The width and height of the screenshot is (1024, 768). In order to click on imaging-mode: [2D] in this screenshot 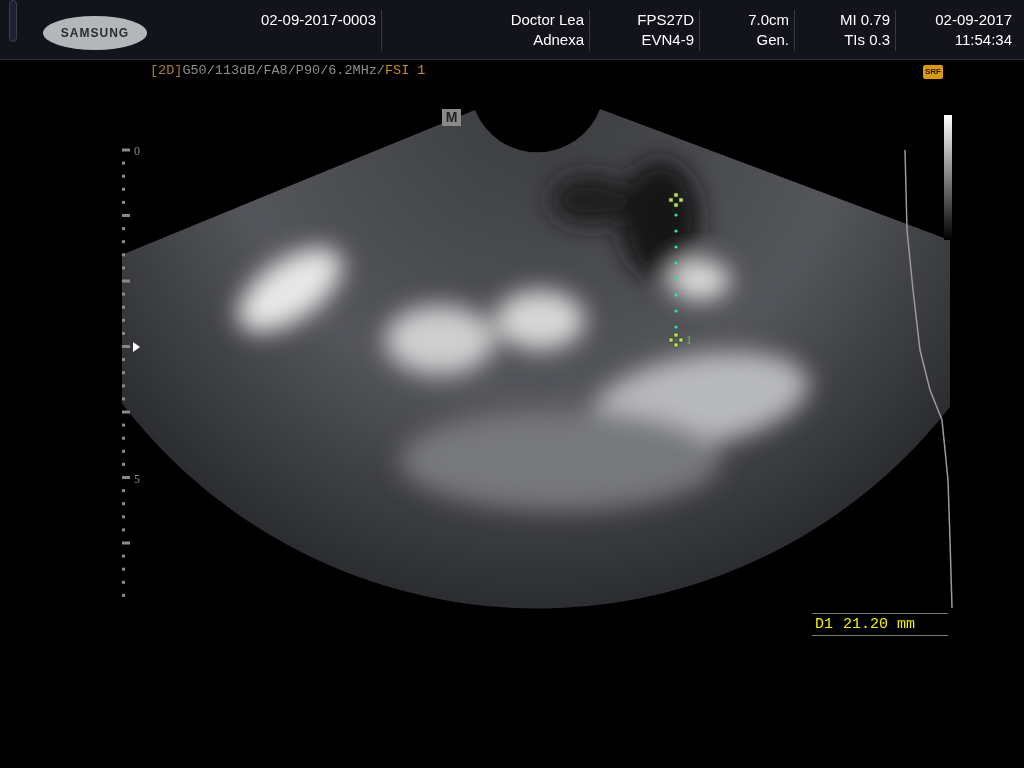, I will do `click(166, 71)`.